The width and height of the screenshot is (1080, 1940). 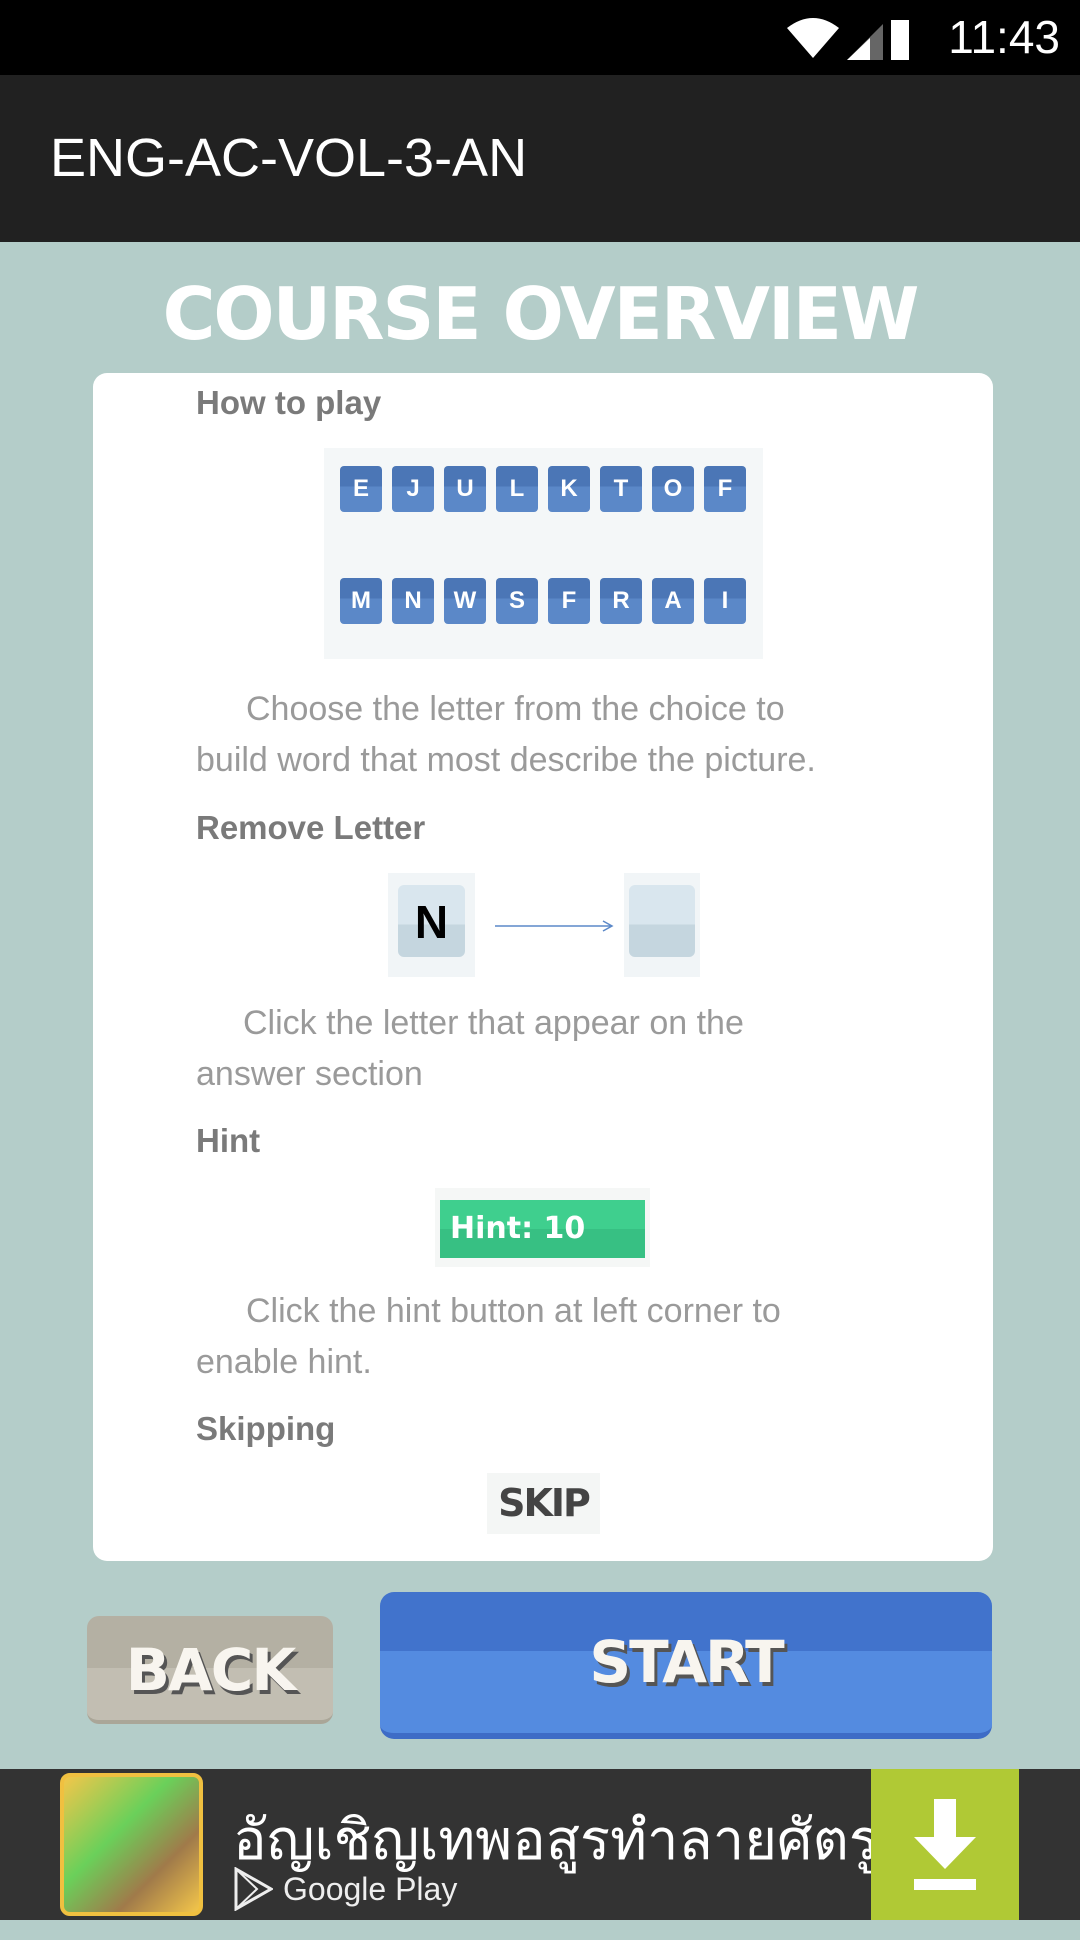 I want to click on letter-tile: J, so click(x=413, y=489).